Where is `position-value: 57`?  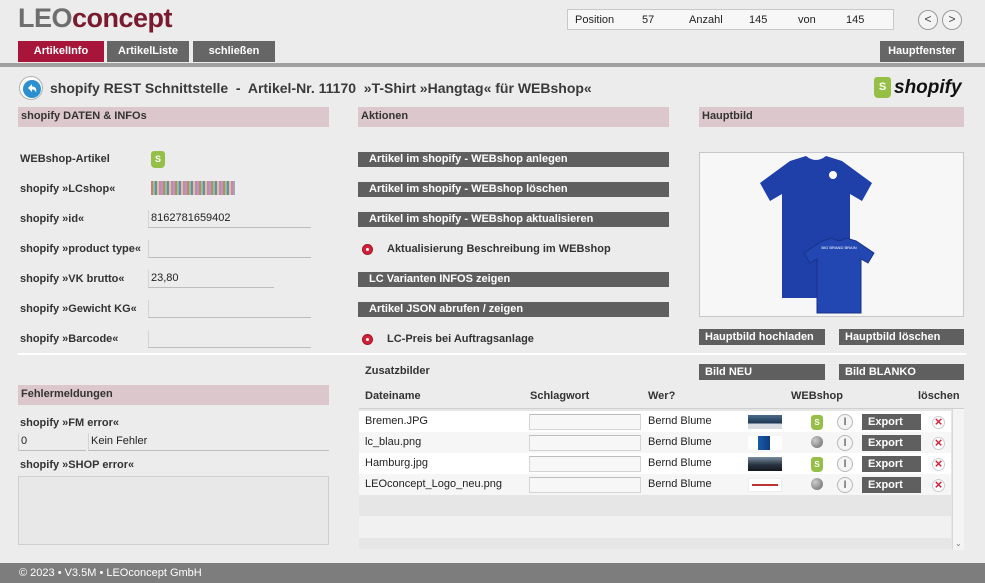 position-value: 57 is located at coordinates (648, 20).